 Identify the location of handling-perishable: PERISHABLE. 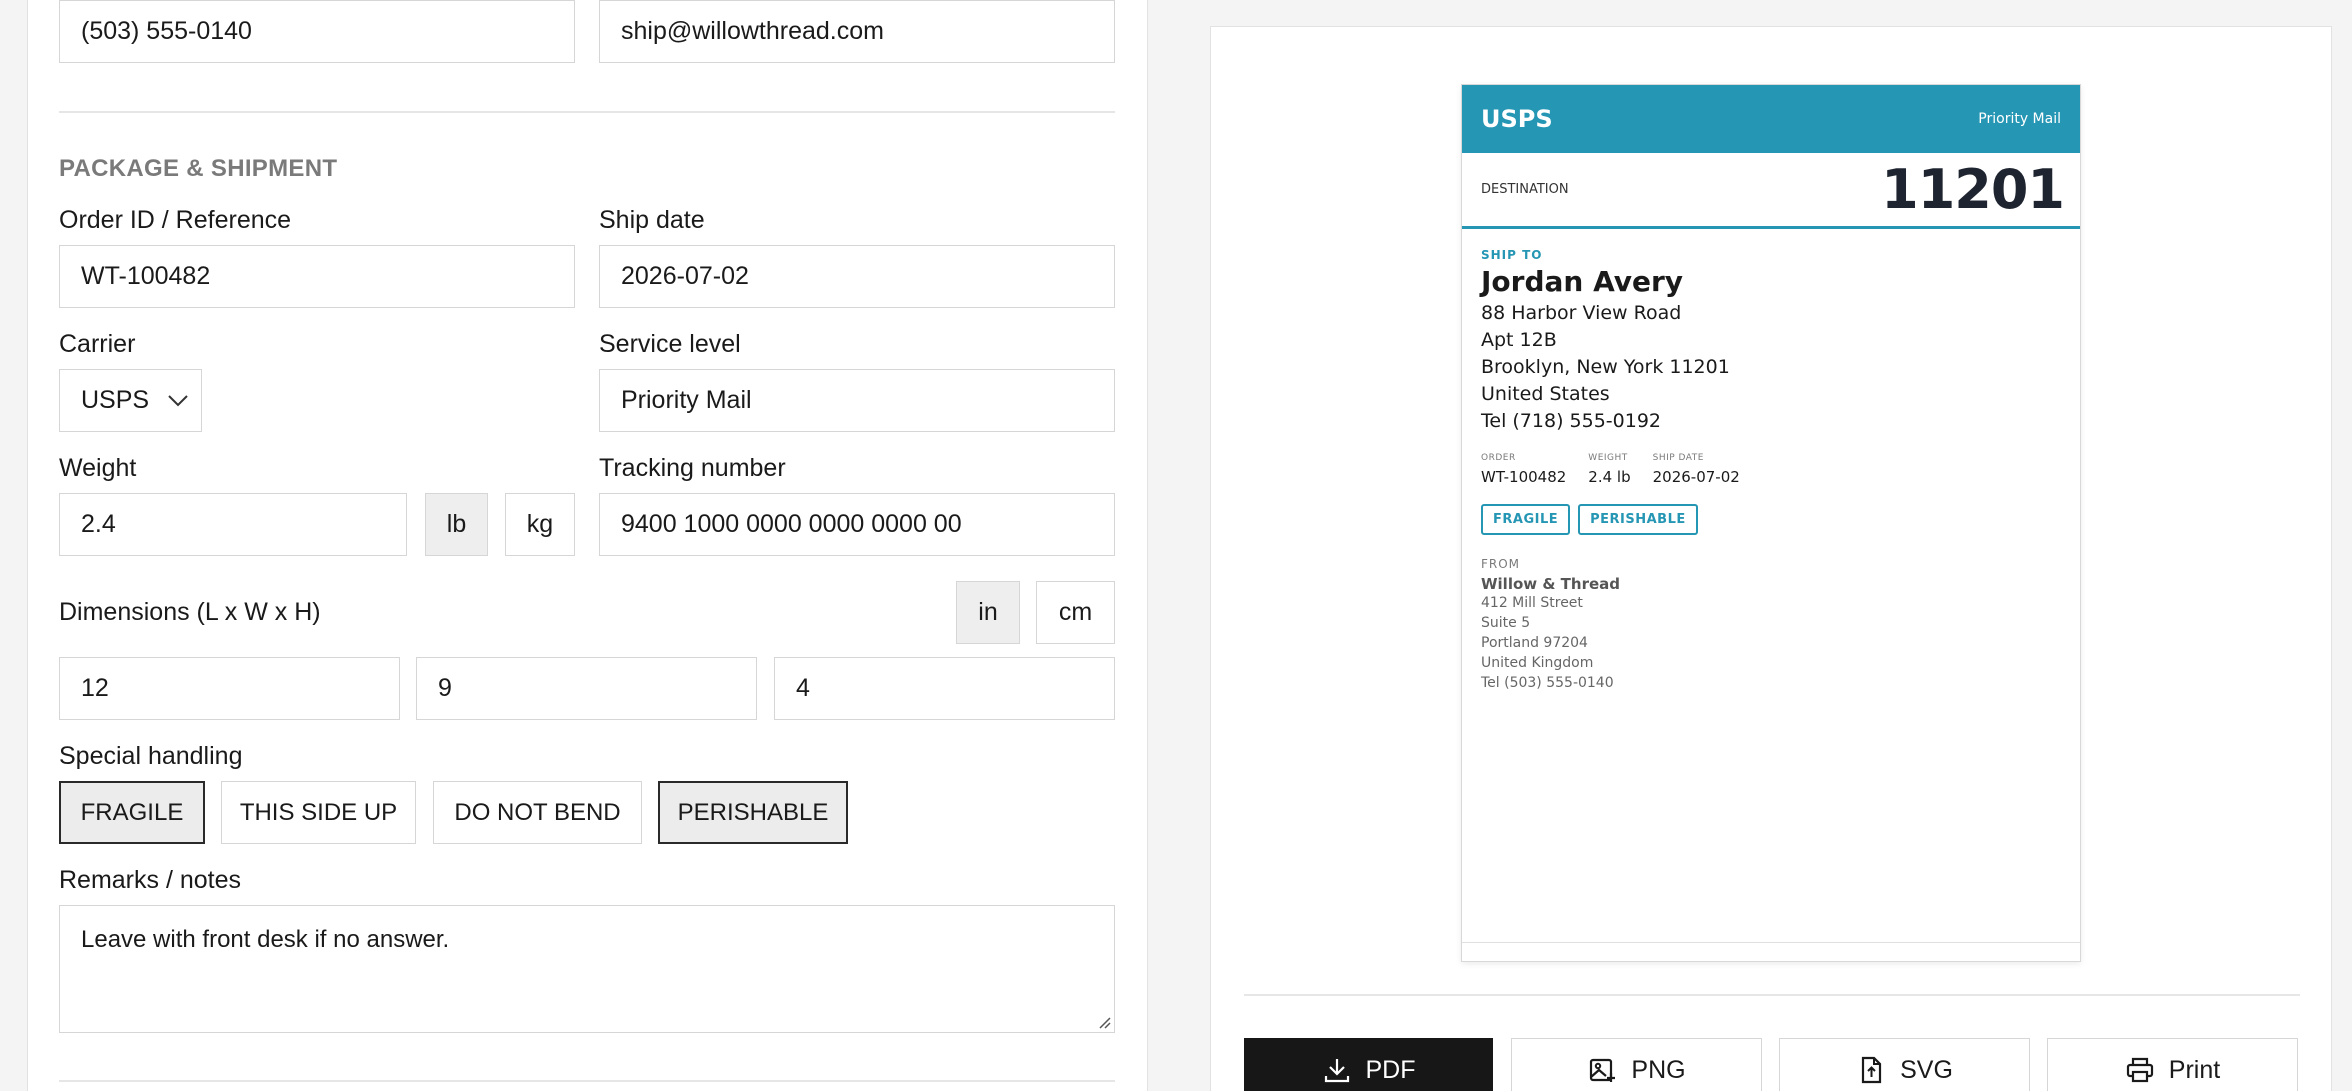
(753, 812).